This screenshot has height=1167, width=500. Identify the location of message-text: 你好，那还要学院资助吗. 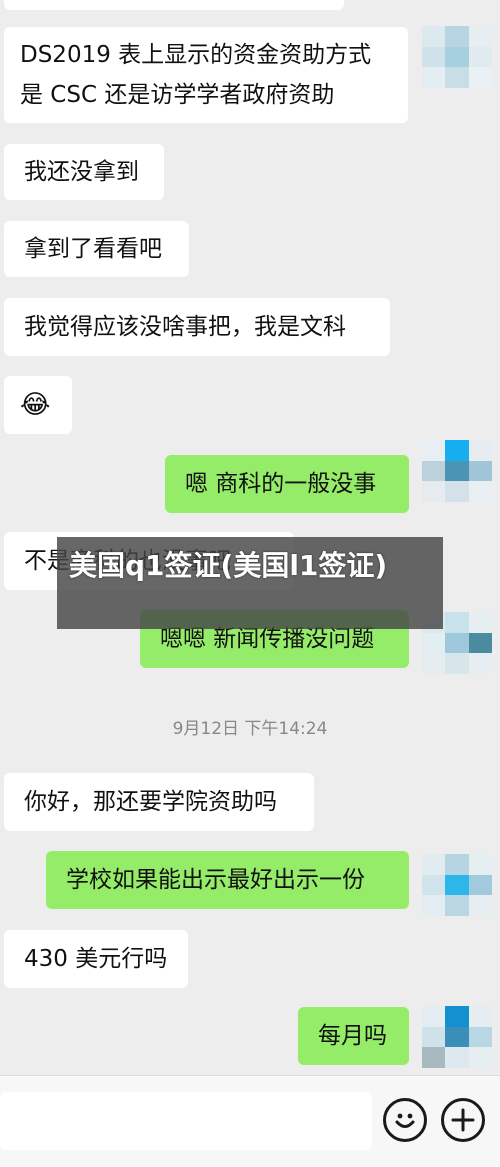
(150, 802).